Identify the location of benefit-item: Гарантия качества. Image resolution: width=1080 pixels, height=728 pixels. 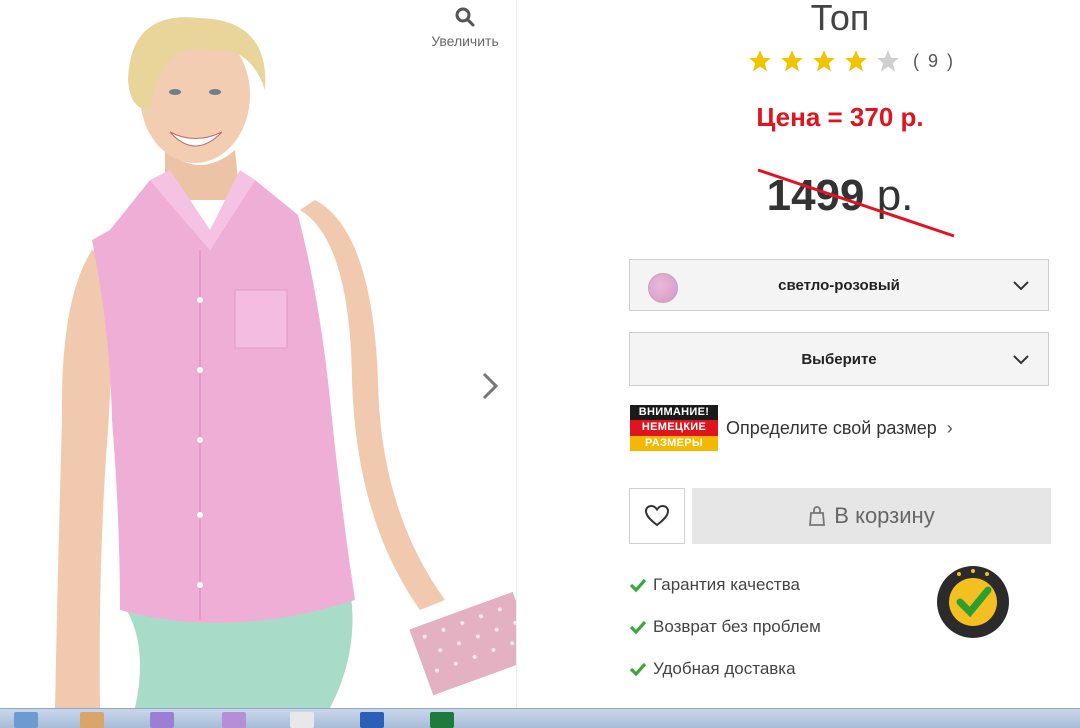
(725, 585).